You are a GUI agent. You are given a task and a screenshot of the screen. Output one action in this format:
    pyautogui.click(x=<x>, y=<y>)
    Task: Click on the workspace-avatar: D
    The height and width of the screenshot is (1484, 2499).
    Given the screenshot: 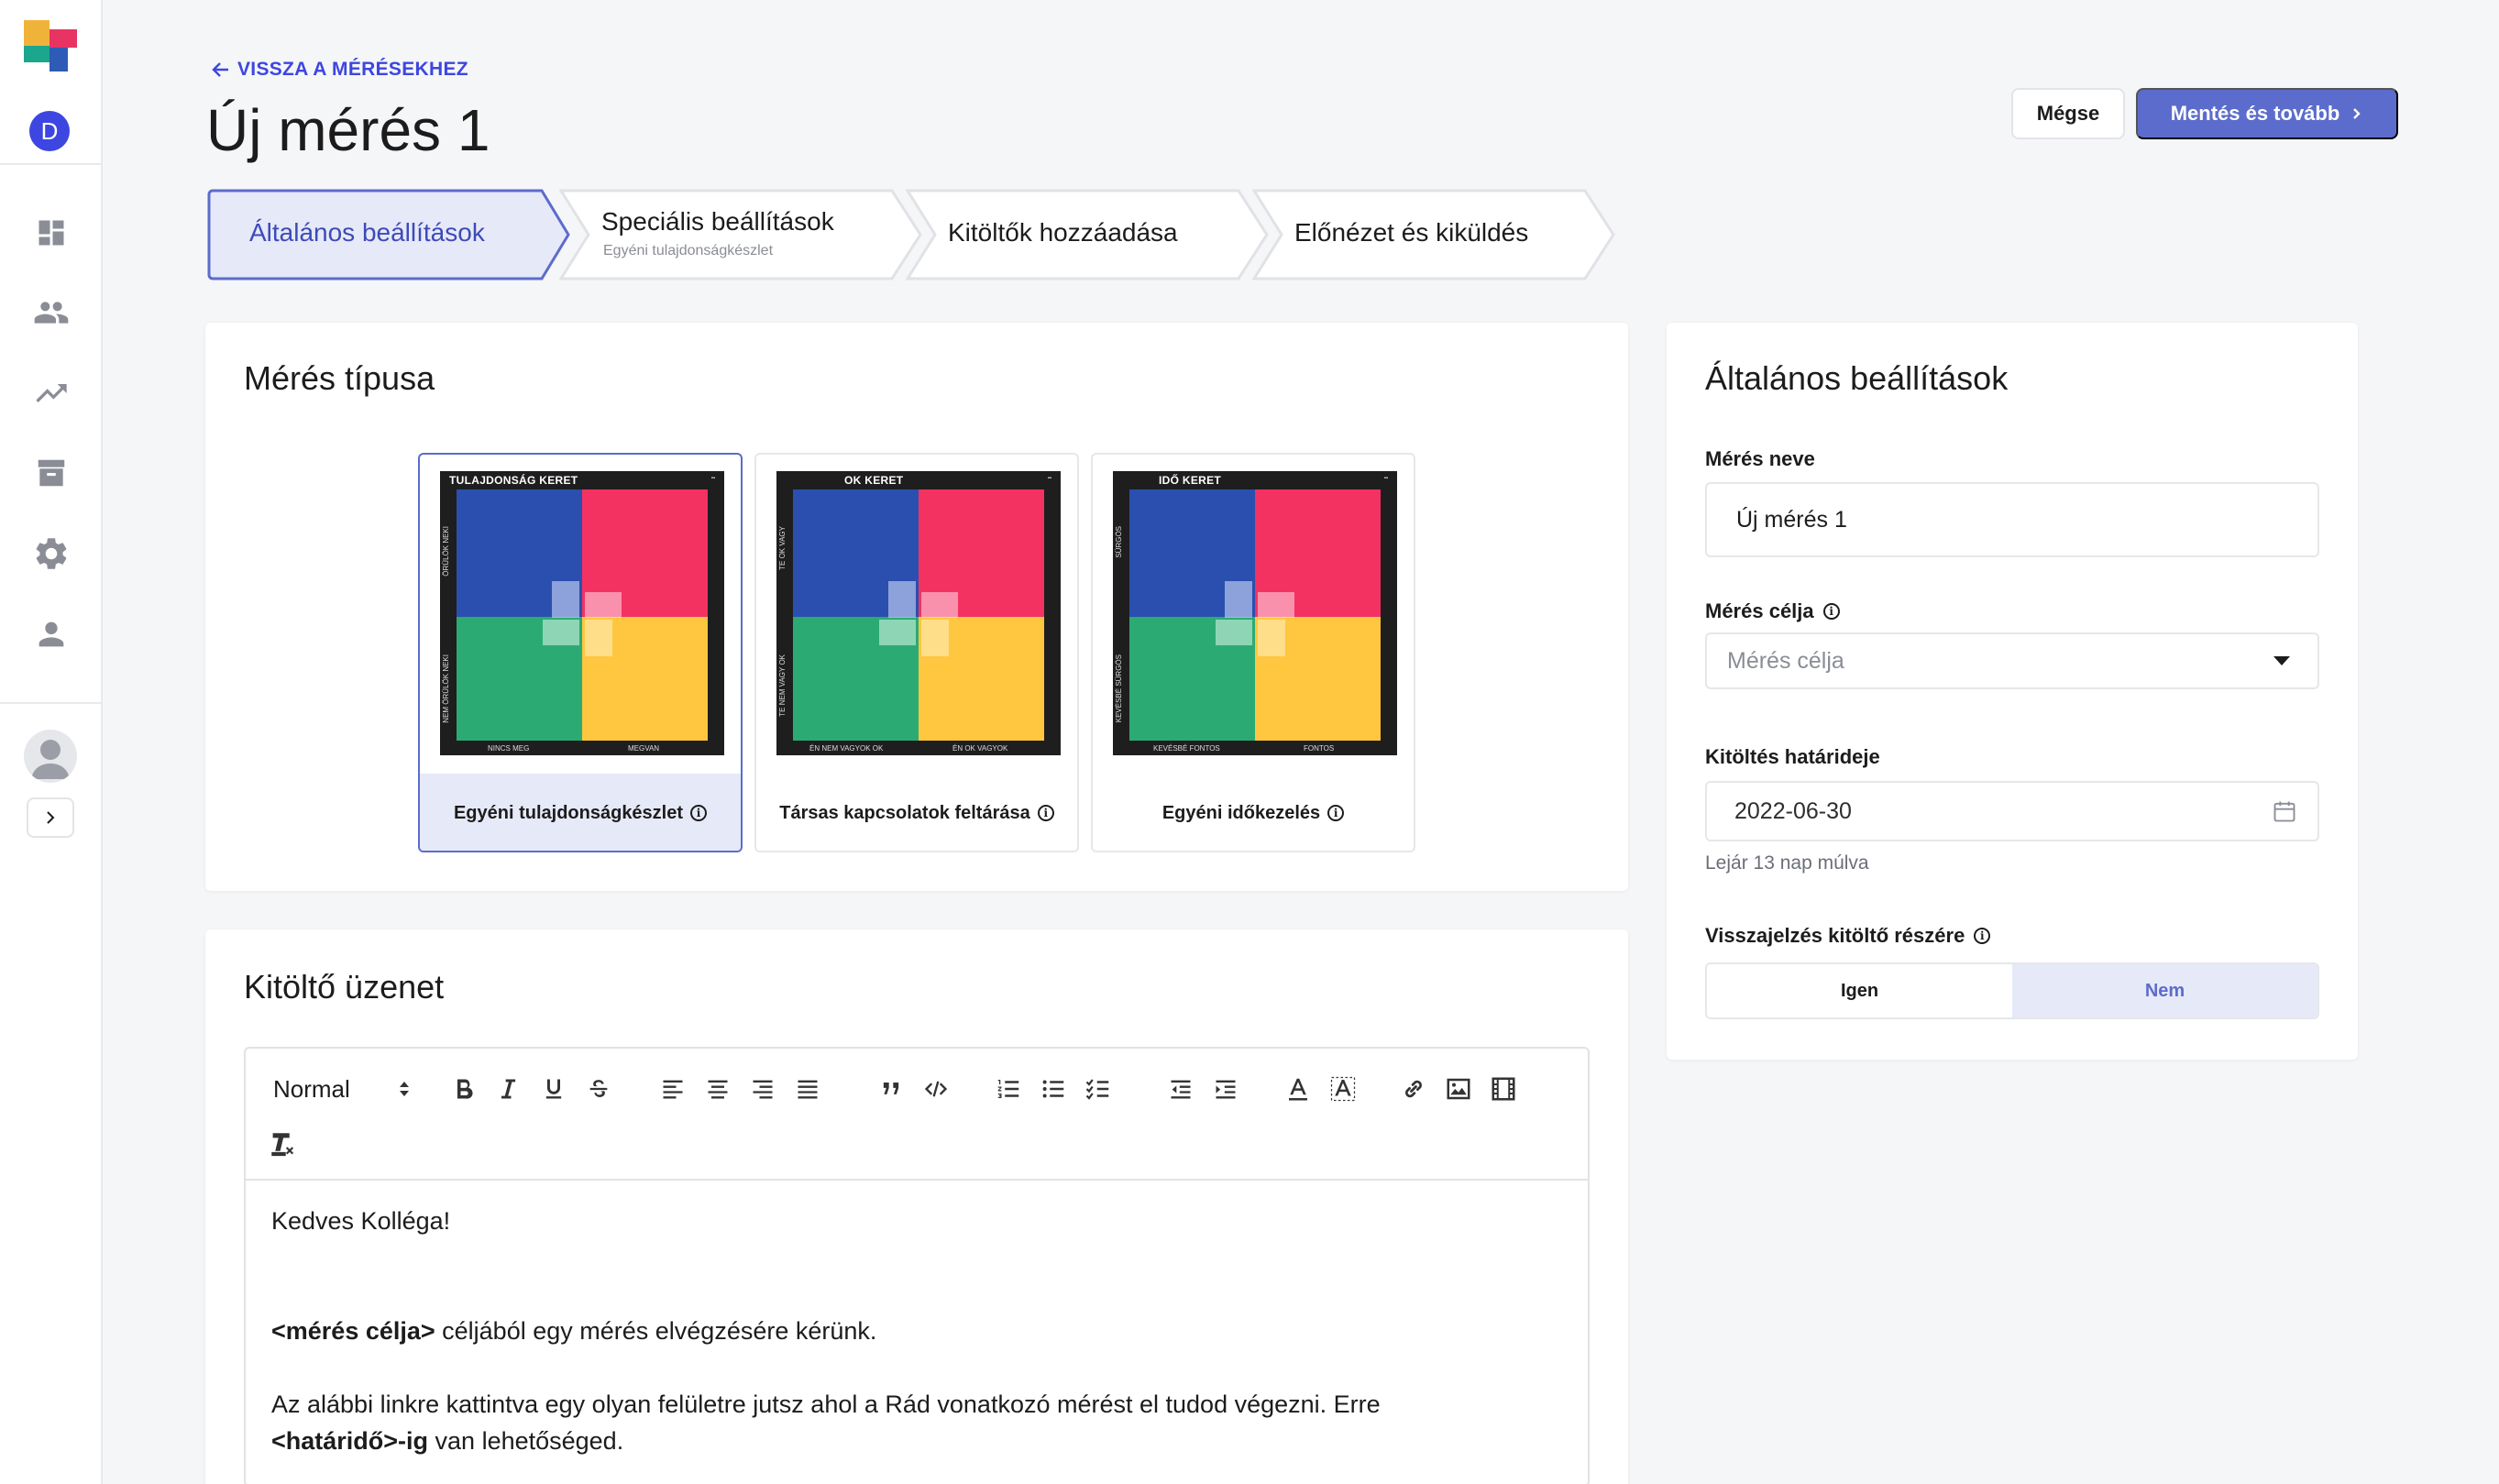 What is the action you would take?
    pyautogui.click(x=49, y=131)
    